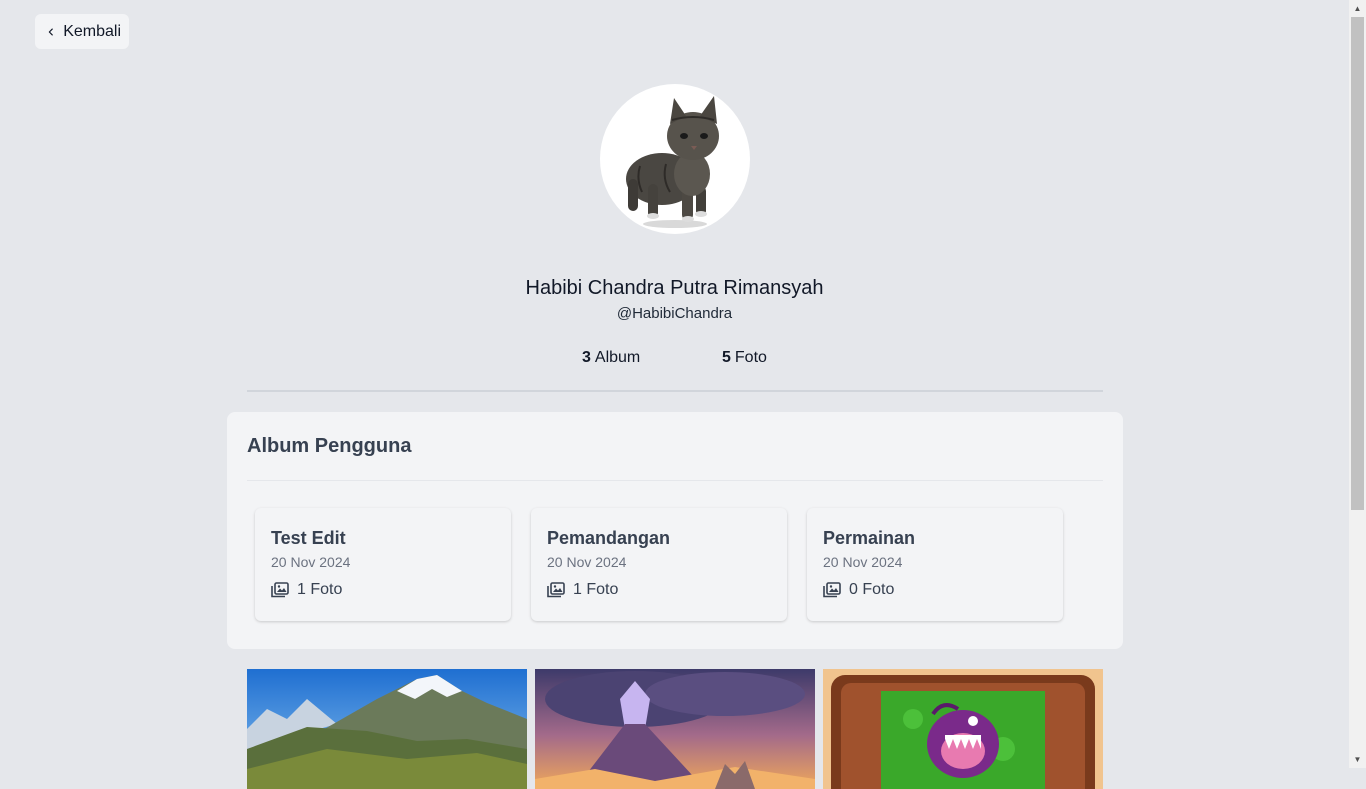 Image resolution: width=1366 pixels, height=789 pixels. What do you see at coordinates (659, 564) in the screenshot?
I see `album-card: Pemandangan 20 Nov 2024 1 Foto` at bounding box center [659, 564].